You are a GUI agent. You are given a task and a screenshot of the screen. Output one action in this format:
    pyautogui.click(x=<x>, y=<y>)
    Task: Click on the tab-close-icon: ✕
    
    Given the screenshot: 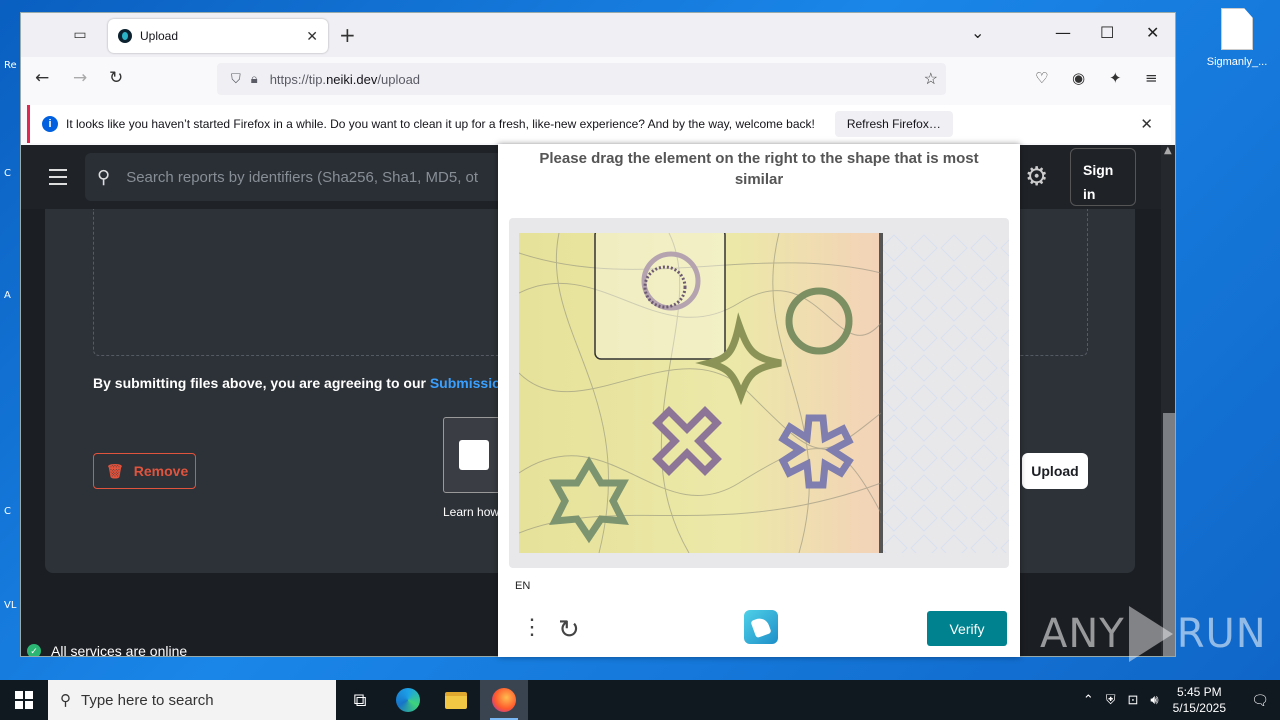 What is the action you would take?
    pyautogui.click(x=312, y=36)
    